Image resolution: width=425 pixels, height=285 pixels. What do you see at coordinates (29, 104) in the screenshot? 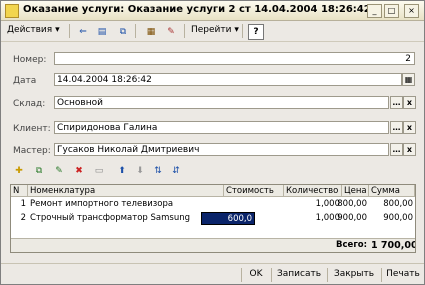
I see `warehouse-label: Склад:` at bounding box center [29, 104].